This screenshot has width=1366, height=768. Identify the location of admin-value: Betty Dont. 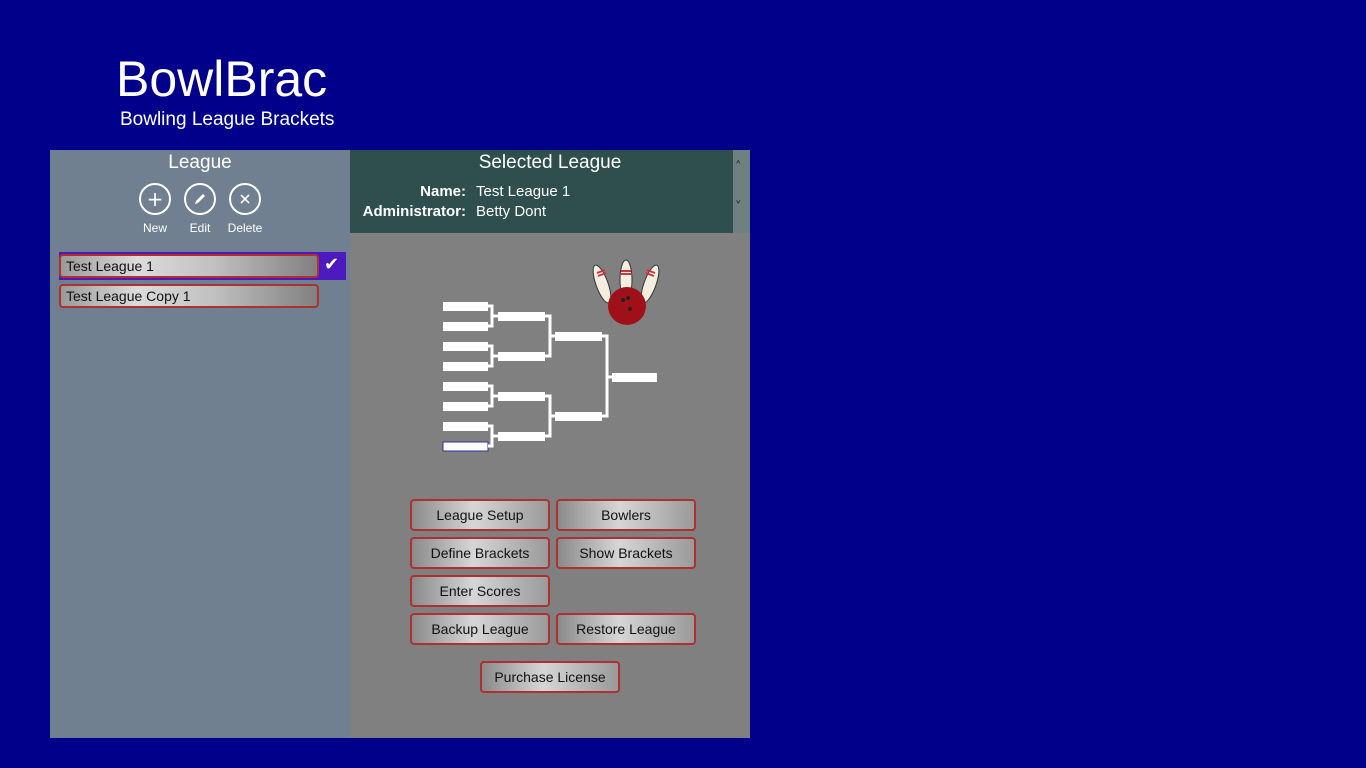
(511, 211).